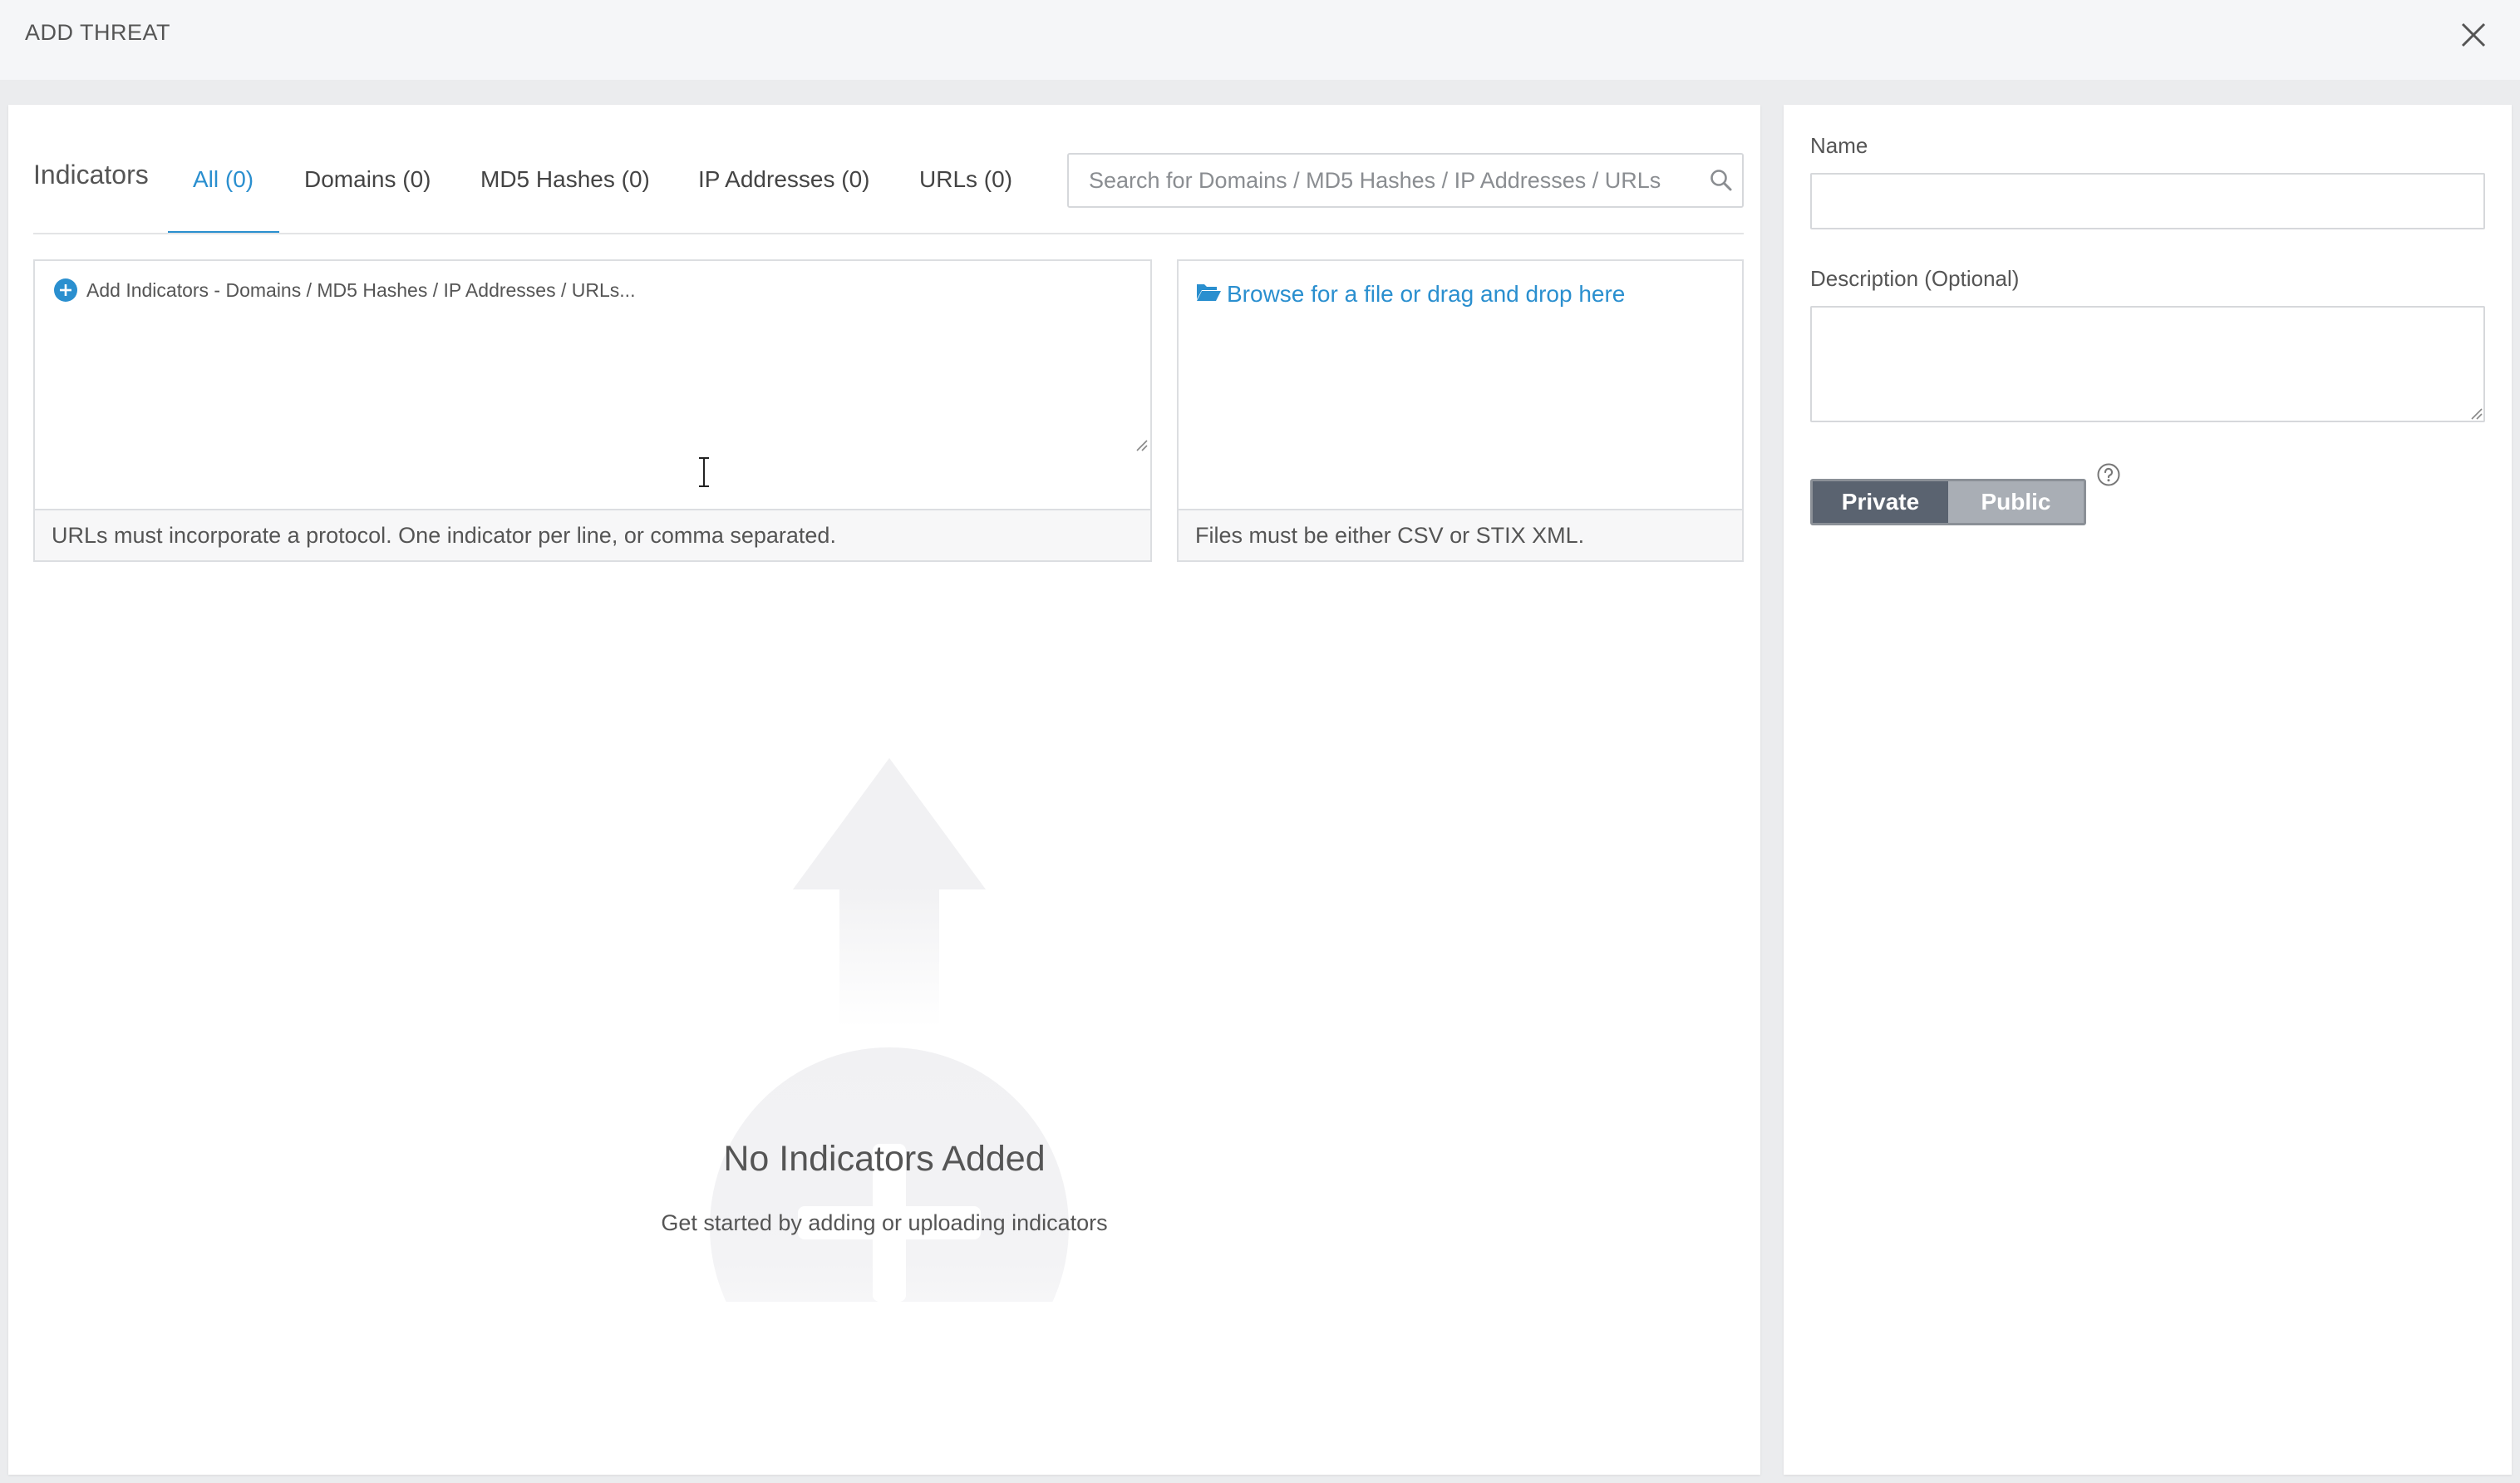 This screenshot has width=2520, height=1483. What do you see at coordinates (1209, 293) in the screenshot?
I see `folder-open-icon` at bounding box center [1209, 293].